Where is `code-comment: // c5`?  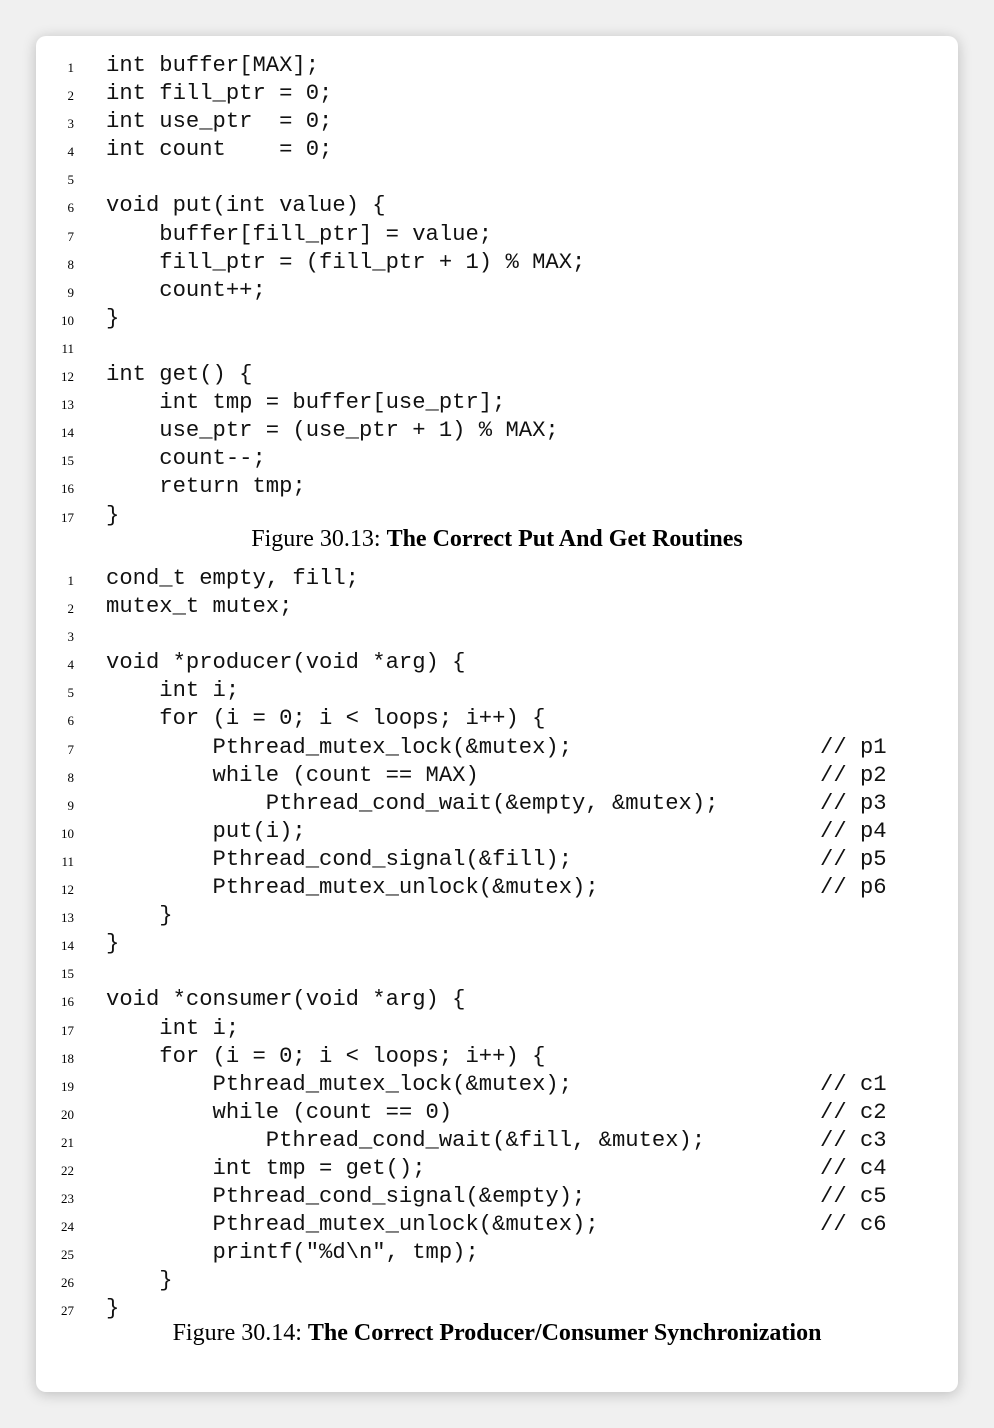
code-comment: // c5 is located at coordinates (853, 1197).